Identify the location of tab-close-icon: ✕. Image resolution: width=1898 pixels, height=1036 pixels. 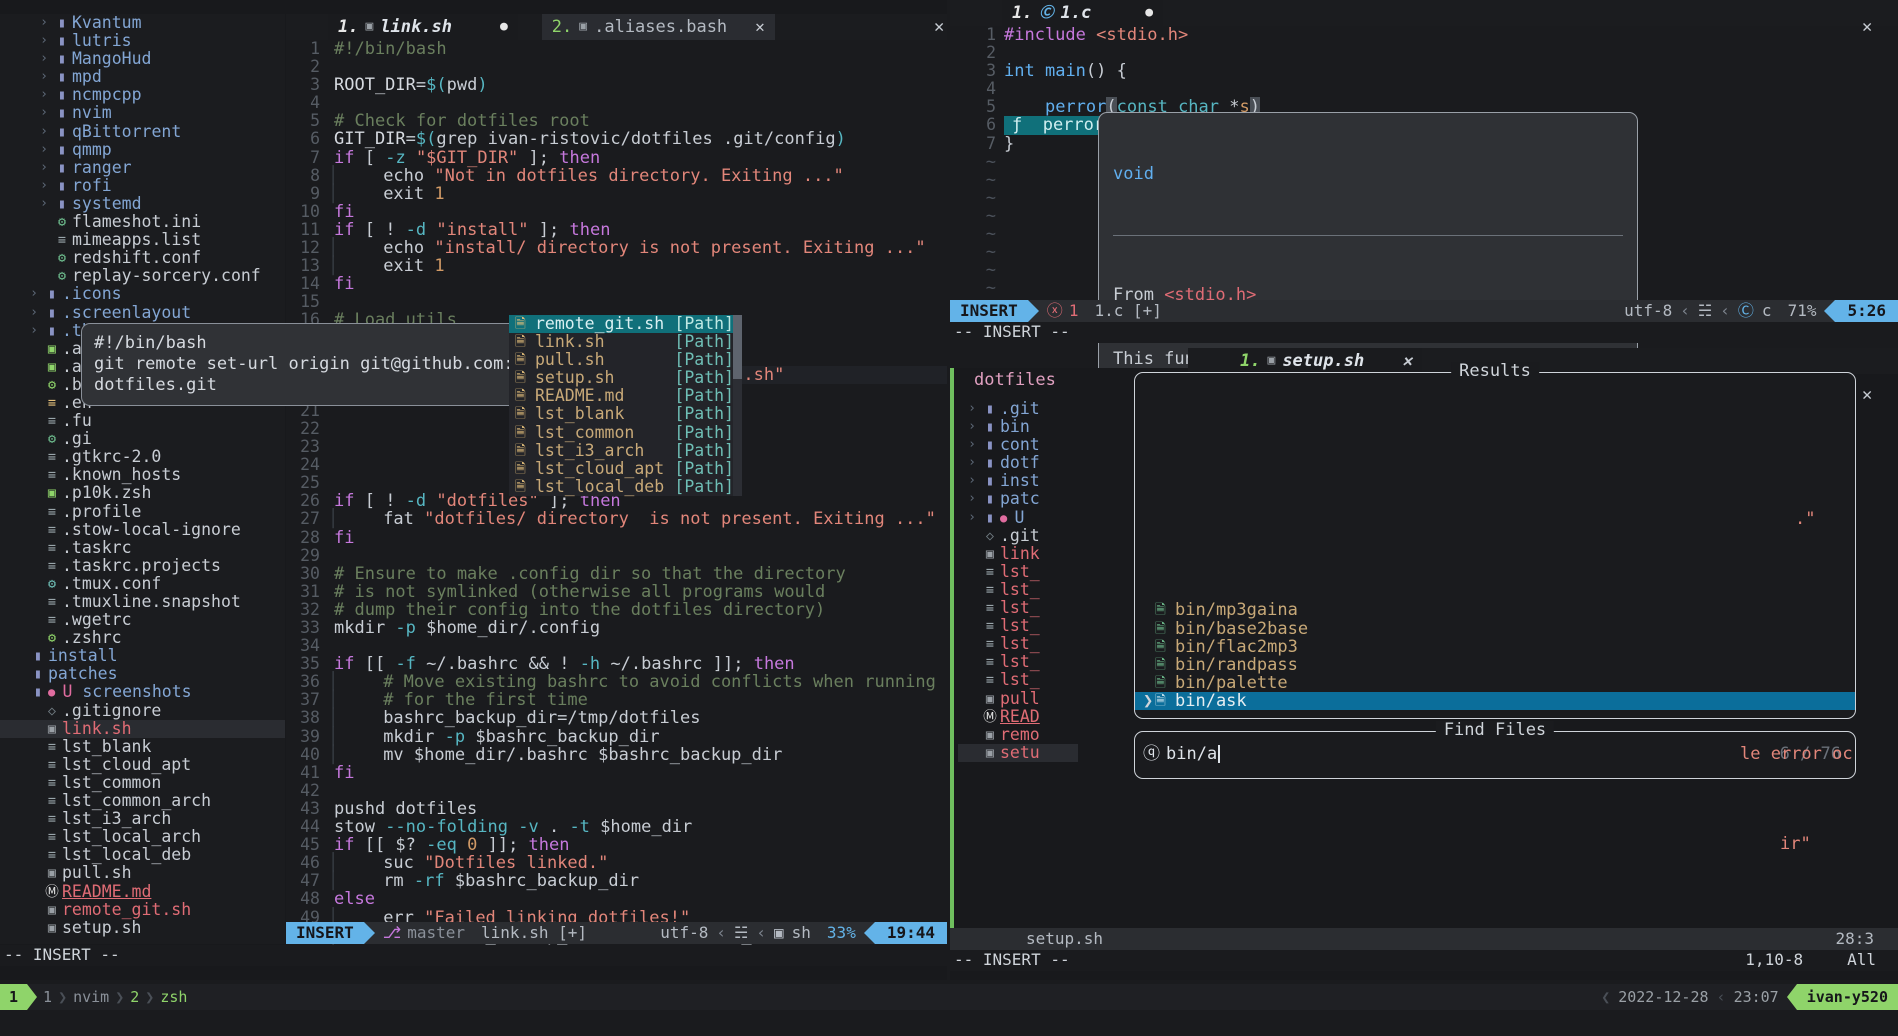
(760, 26).